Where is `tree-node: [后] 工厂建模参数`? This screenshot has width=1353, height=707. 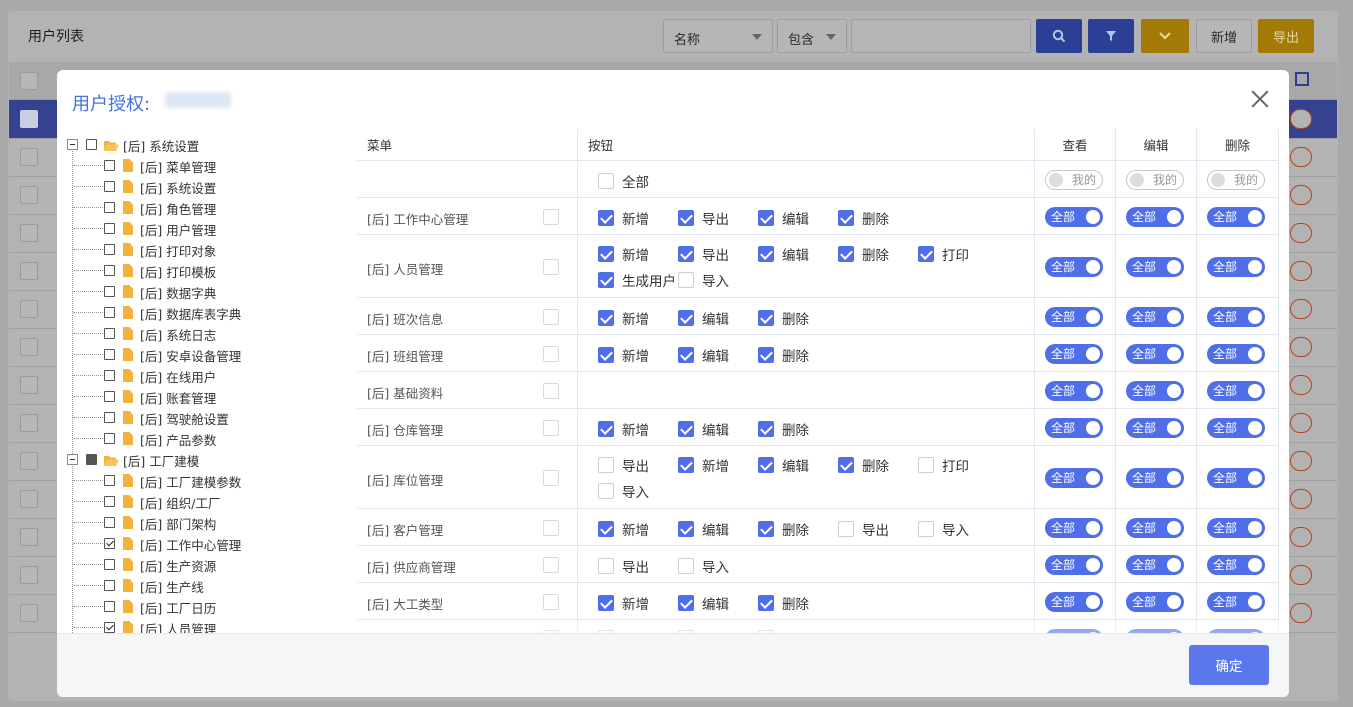 tree-node: [后] 工厂建模参数 is located at coordinates (207, 480).